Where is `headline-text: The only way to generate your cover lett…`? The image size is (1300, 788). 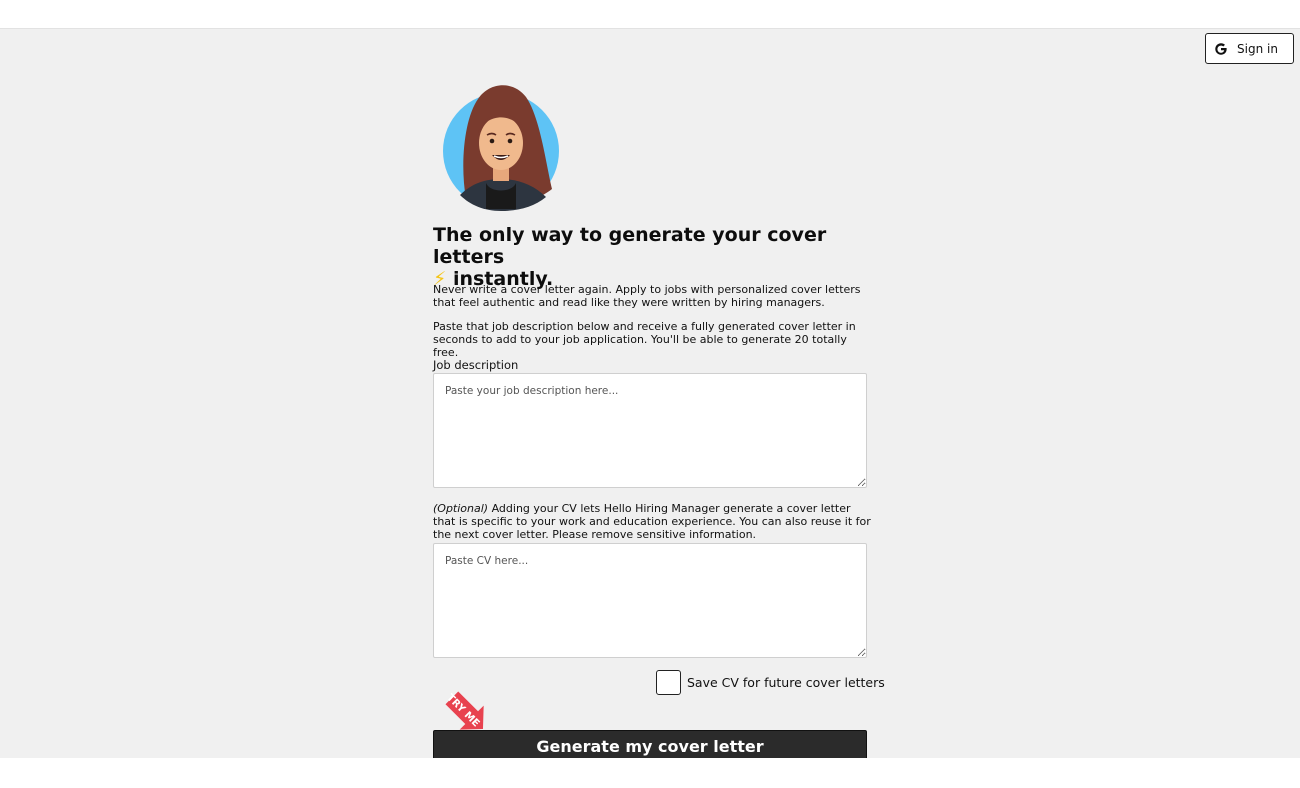
headline-text: The only way to generate your cover lett… is located at coordinates (630, 246).